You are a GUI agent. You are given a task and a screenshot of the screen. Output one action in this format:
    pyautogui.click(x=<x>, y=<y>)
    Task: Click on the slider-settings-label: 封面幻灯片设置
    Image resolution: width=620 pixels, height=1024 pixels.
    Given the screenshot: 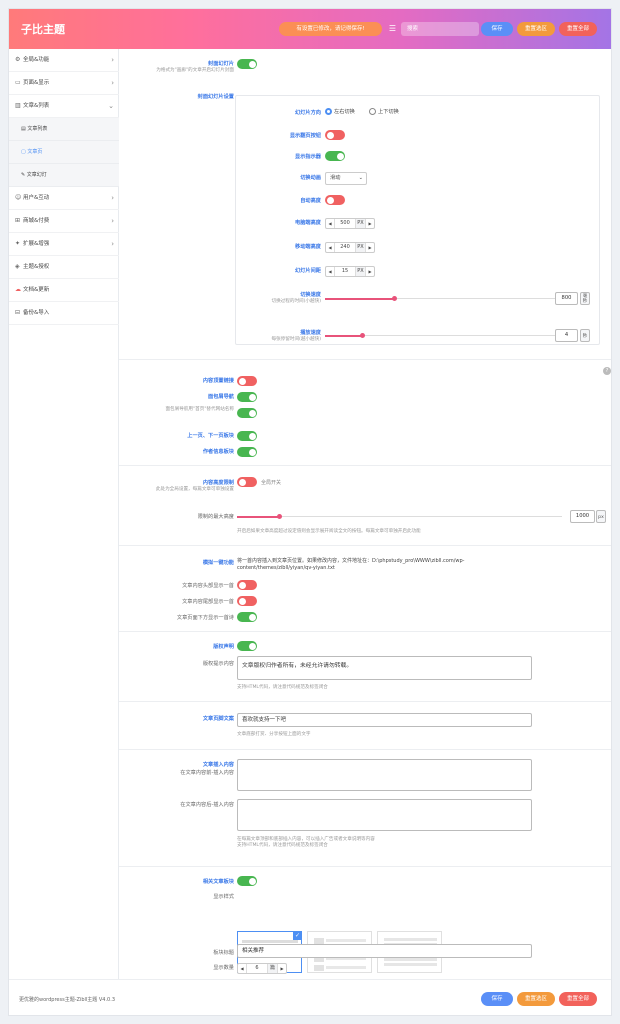 What is the action you would take?
    pyautogui.click(x=215, y=97)
    